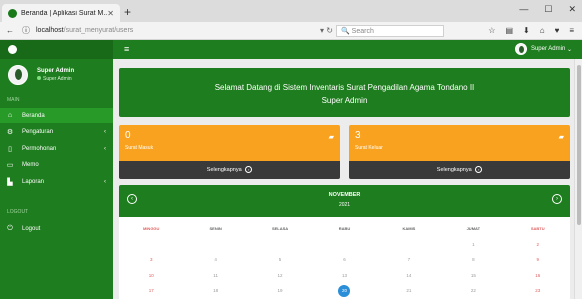  Describe the element at coordinates (12, 49) in the screenshot. I see `logo-icon` at that location.